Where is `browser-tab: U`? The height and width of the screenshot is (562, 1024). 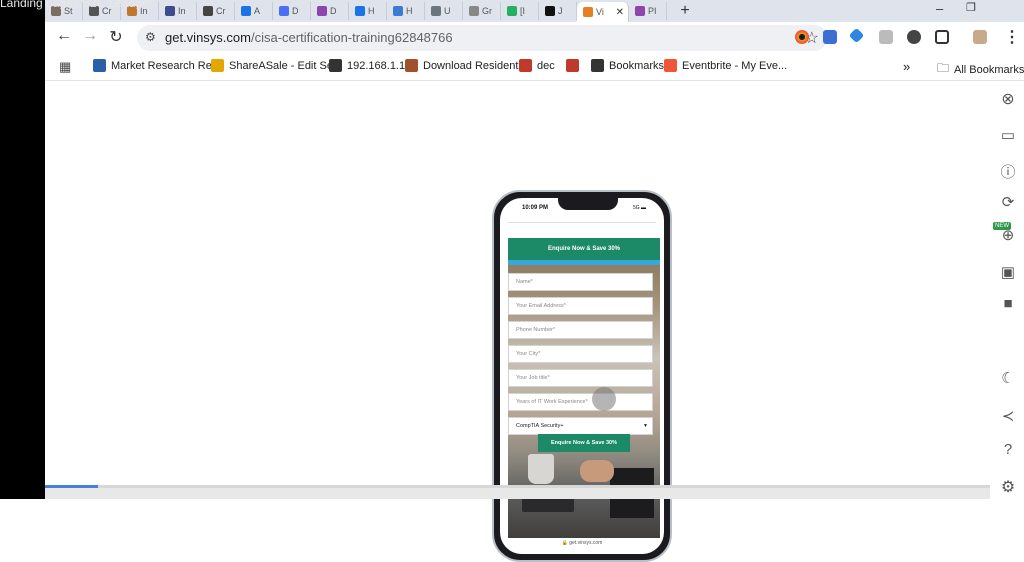 browser-tab: U is located at coordinates (444, 11).